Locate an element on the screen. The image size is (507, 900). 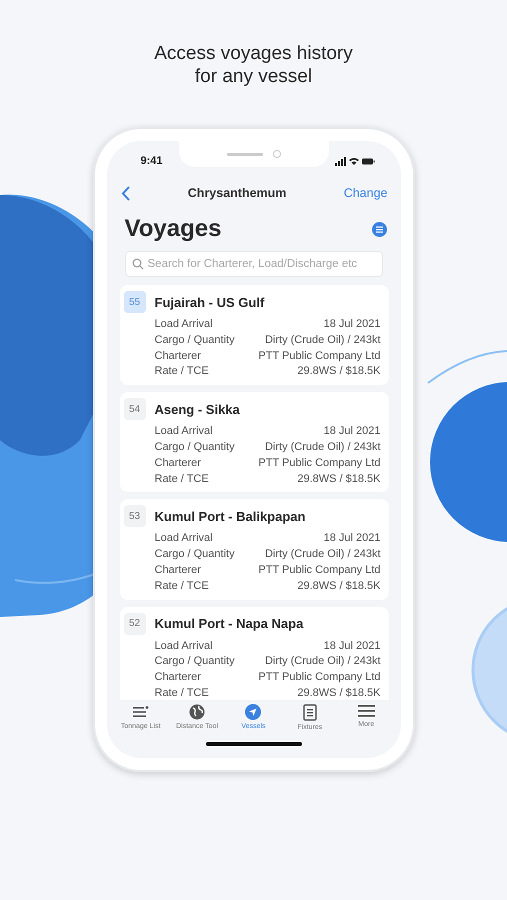
voyage-route: Fujairah - US Gulf is located at coordinates (210, 302).